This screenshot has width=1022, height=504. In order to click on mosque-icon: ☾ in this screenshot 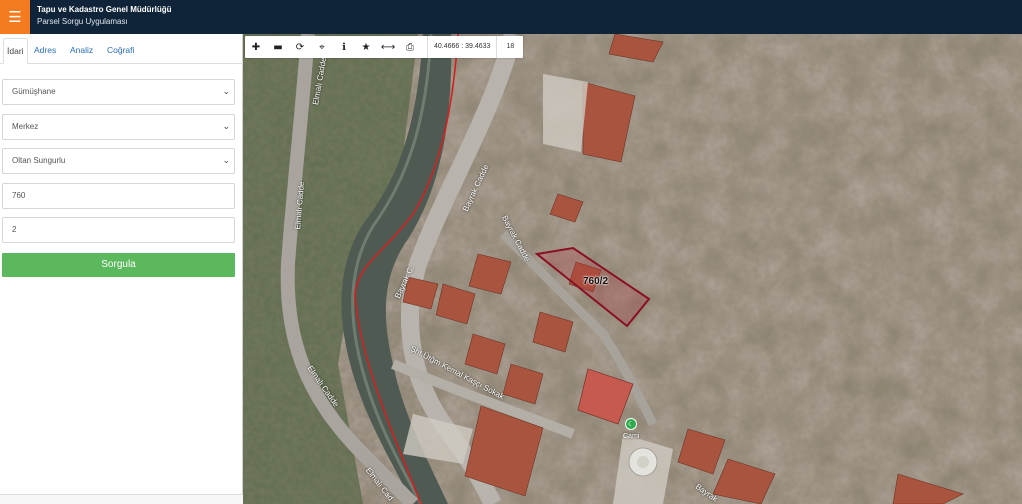, I will do `click(631, 424)`.